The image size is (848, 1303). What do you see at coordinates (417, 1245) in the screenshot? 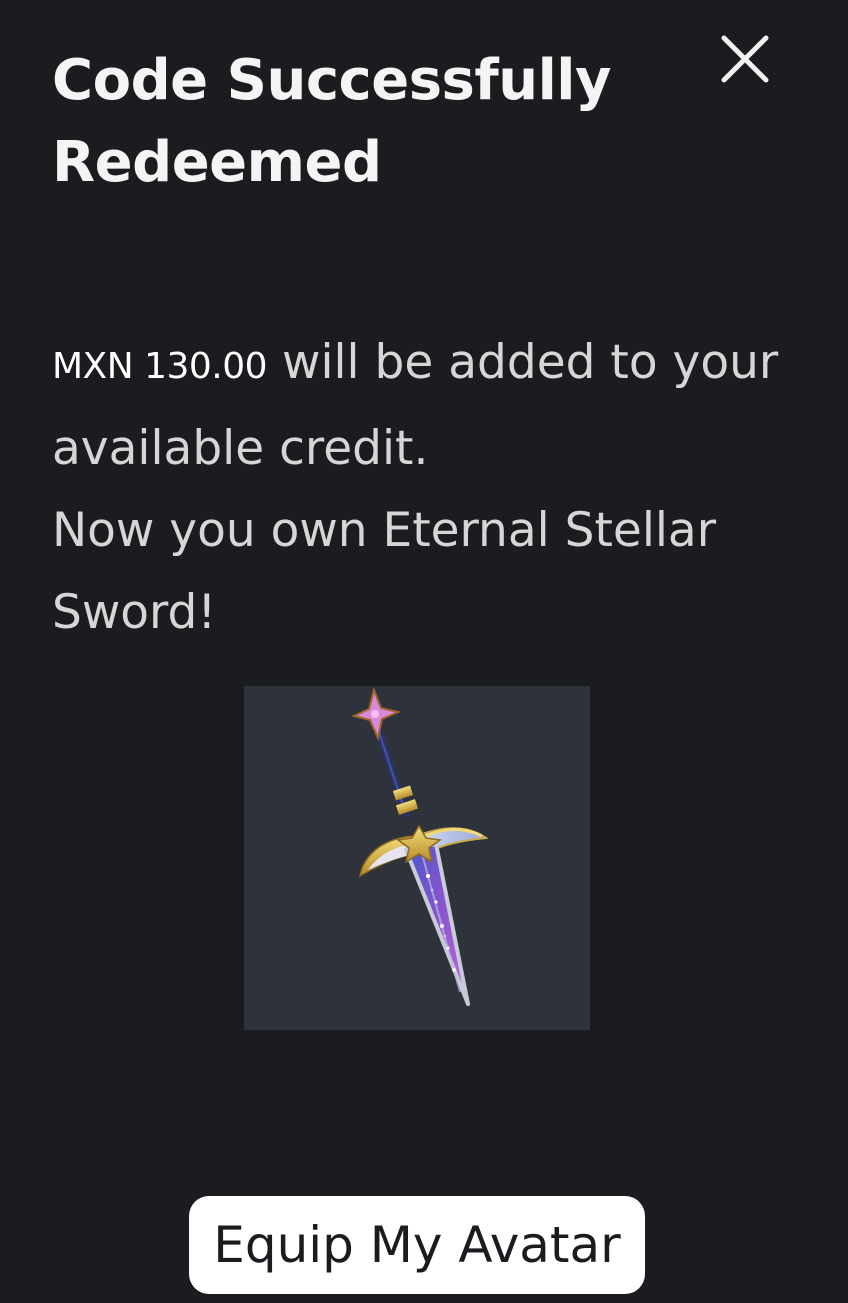
I see `equip-my-avatar-button: Equip My Avatar` at bounding box center [417, 1245].